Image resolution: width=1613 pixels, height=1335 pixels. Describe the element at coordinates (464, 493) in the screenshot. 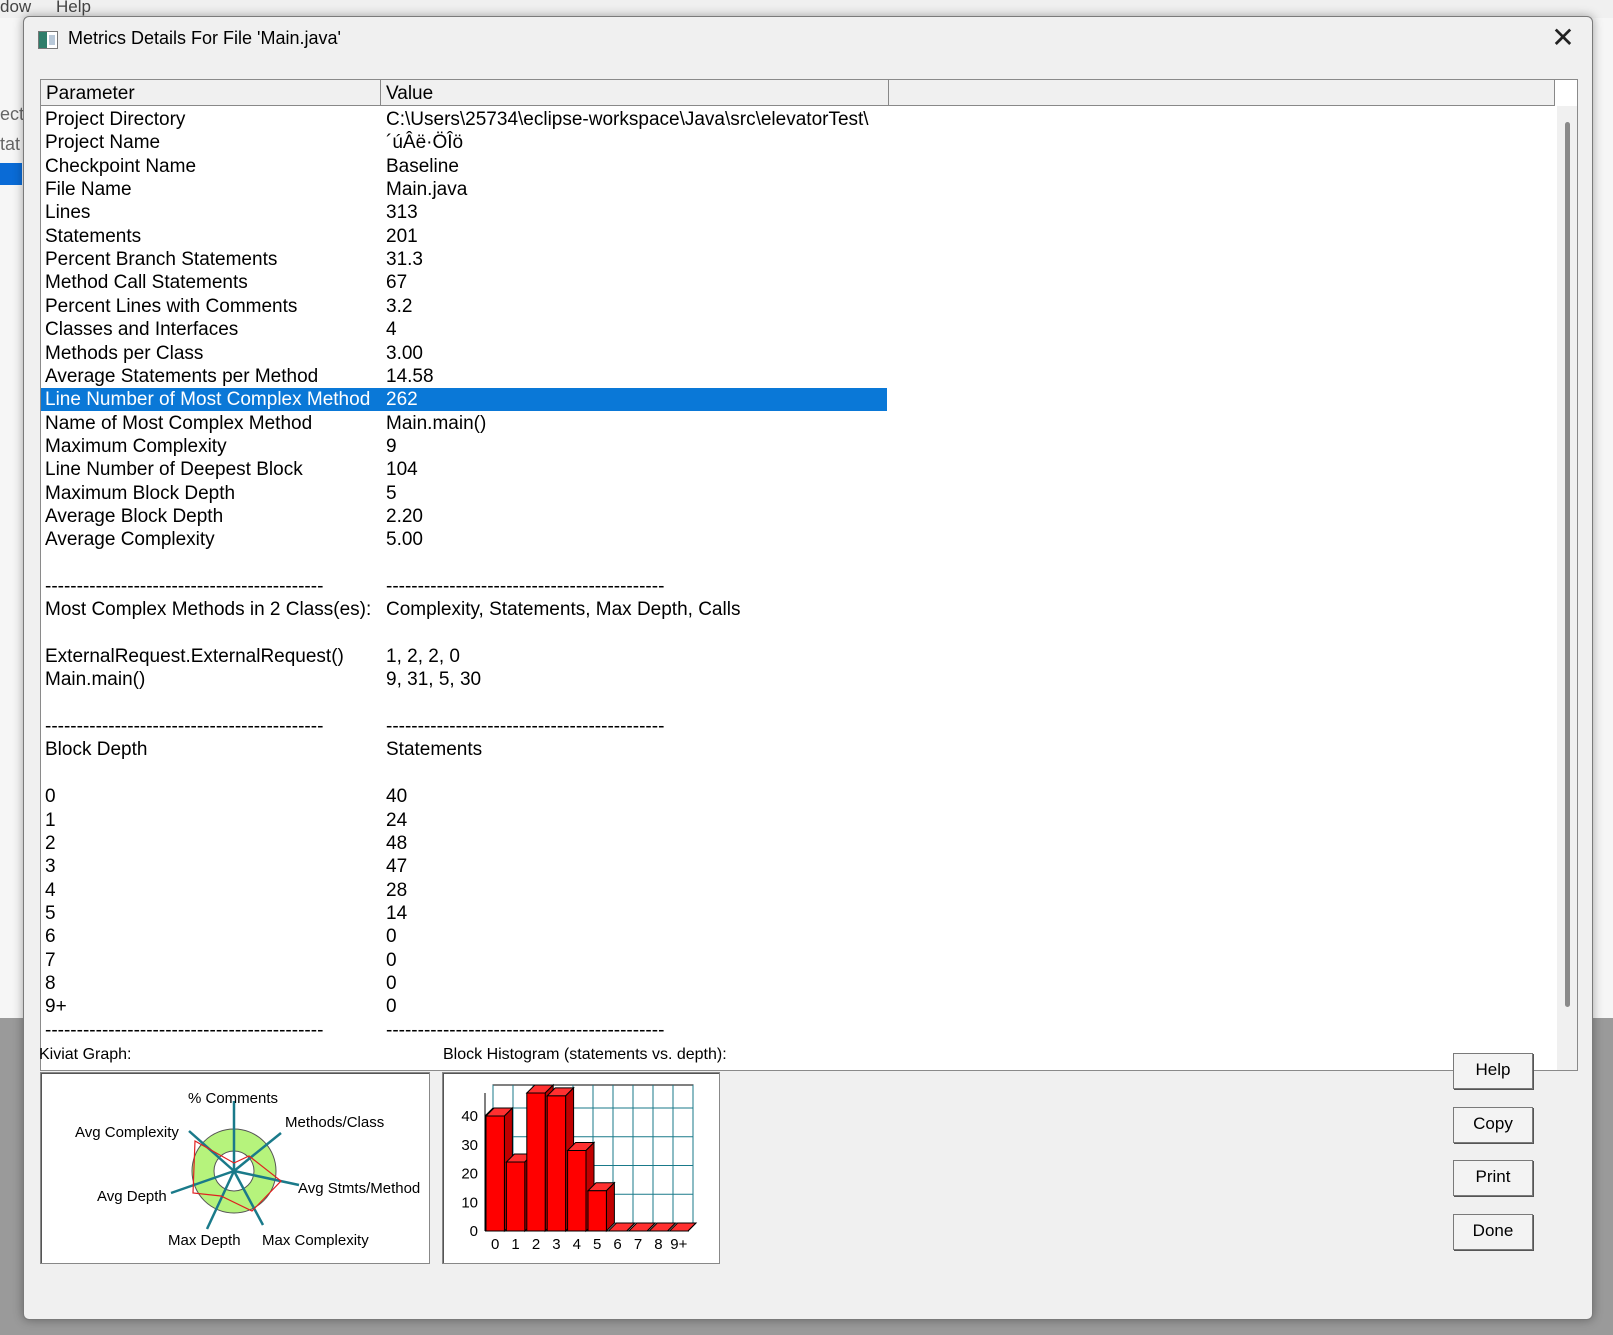

I see `table-row: Maximum Block Depth 5` at that location.